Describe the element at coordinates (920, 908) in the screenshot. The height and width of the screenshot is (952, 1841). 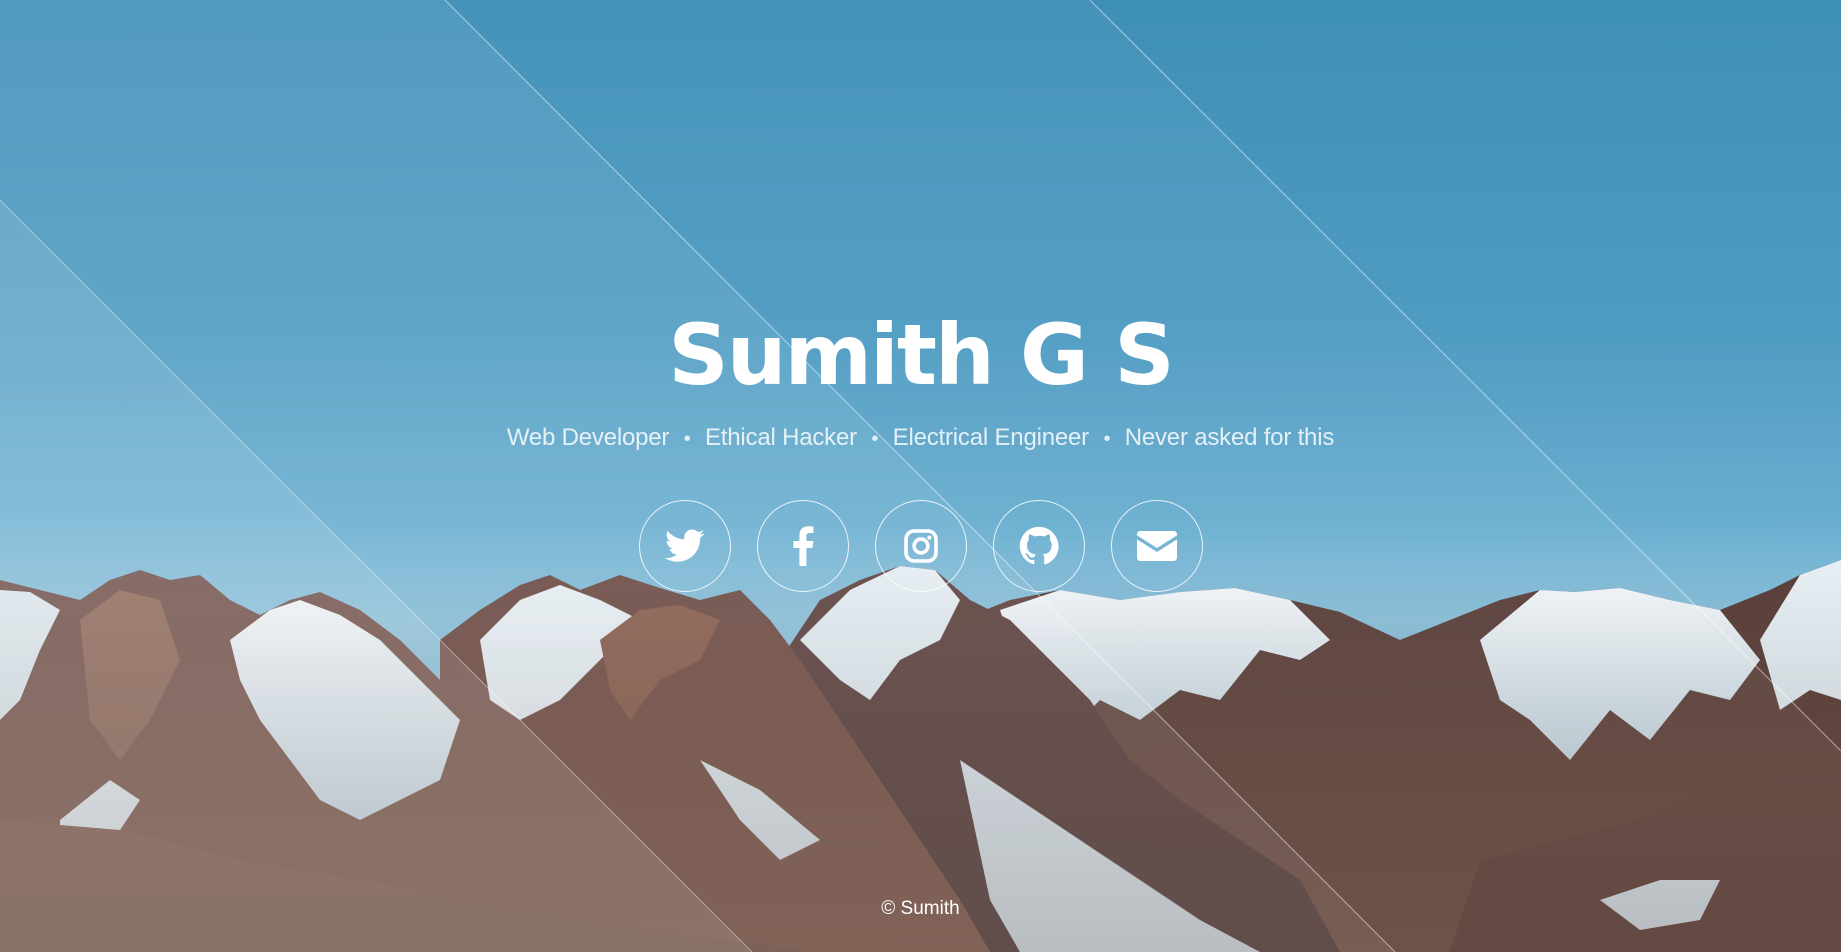
I see `footer-copyright: © Sumith` at that location.